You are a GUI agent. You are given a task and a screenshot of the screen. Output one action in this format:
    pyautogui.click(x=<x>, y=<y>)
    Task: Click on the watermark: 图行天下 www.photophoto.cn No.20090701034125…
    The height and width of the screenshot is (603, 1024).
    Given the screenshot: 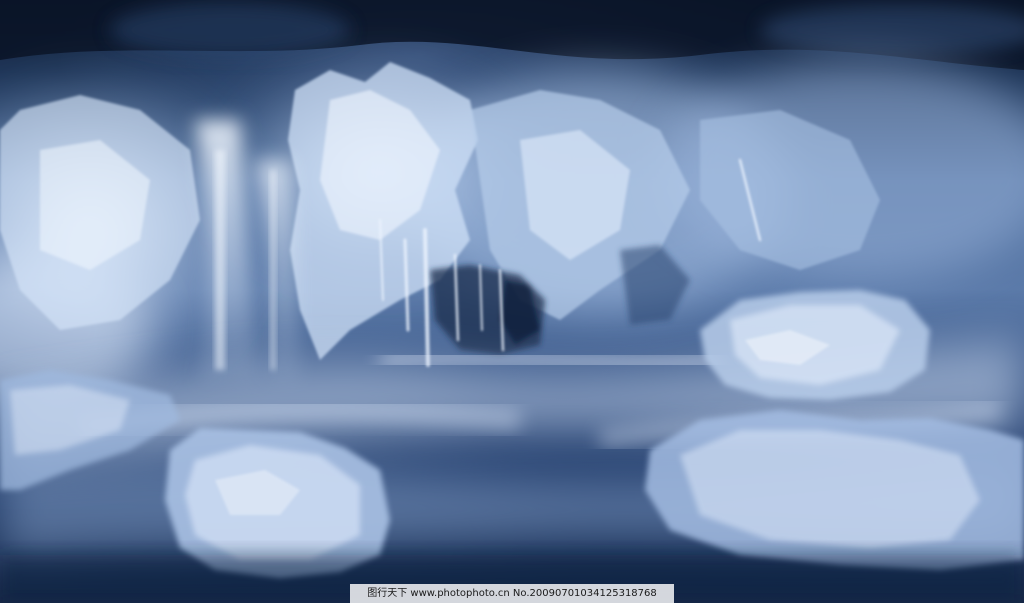 What is the action you would take?
    pyautogui.click(x=512, y=593)
    